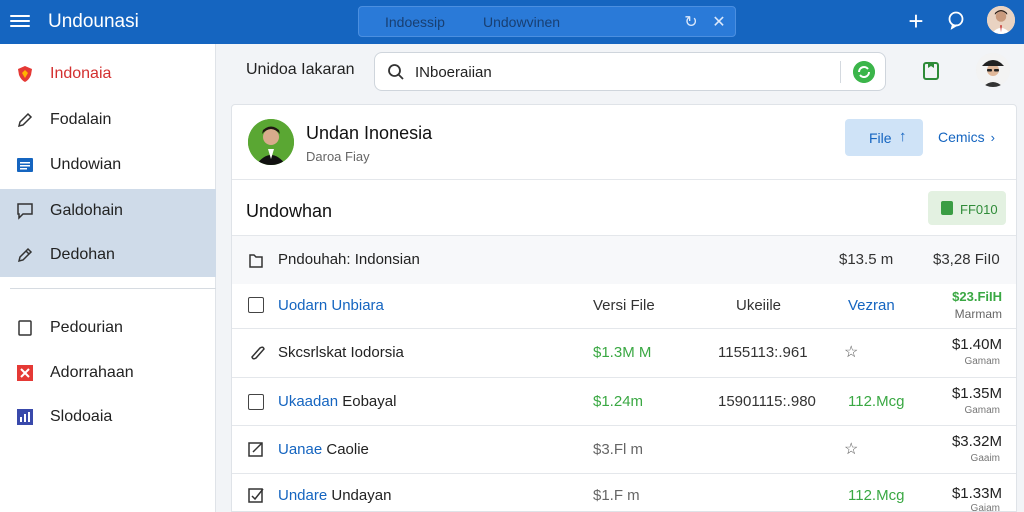 The width and height of the screenshot is (1024, 512). What do you see at coordinates (931, 71) in the screenshot?
I see `bookmark-doc-icon` at bounding box center [931, 71].